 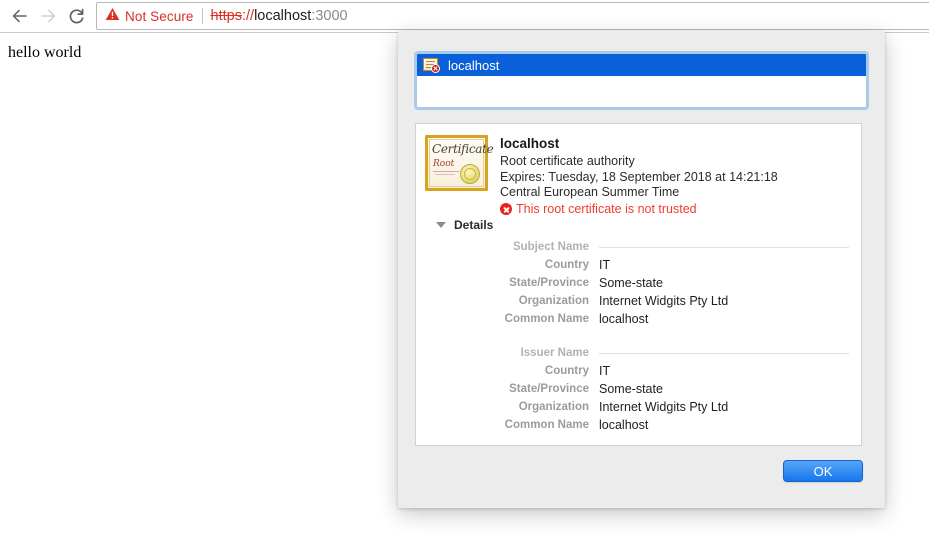 I want to click on section-header-subject: Subject Name, so click(x=638, y=247).